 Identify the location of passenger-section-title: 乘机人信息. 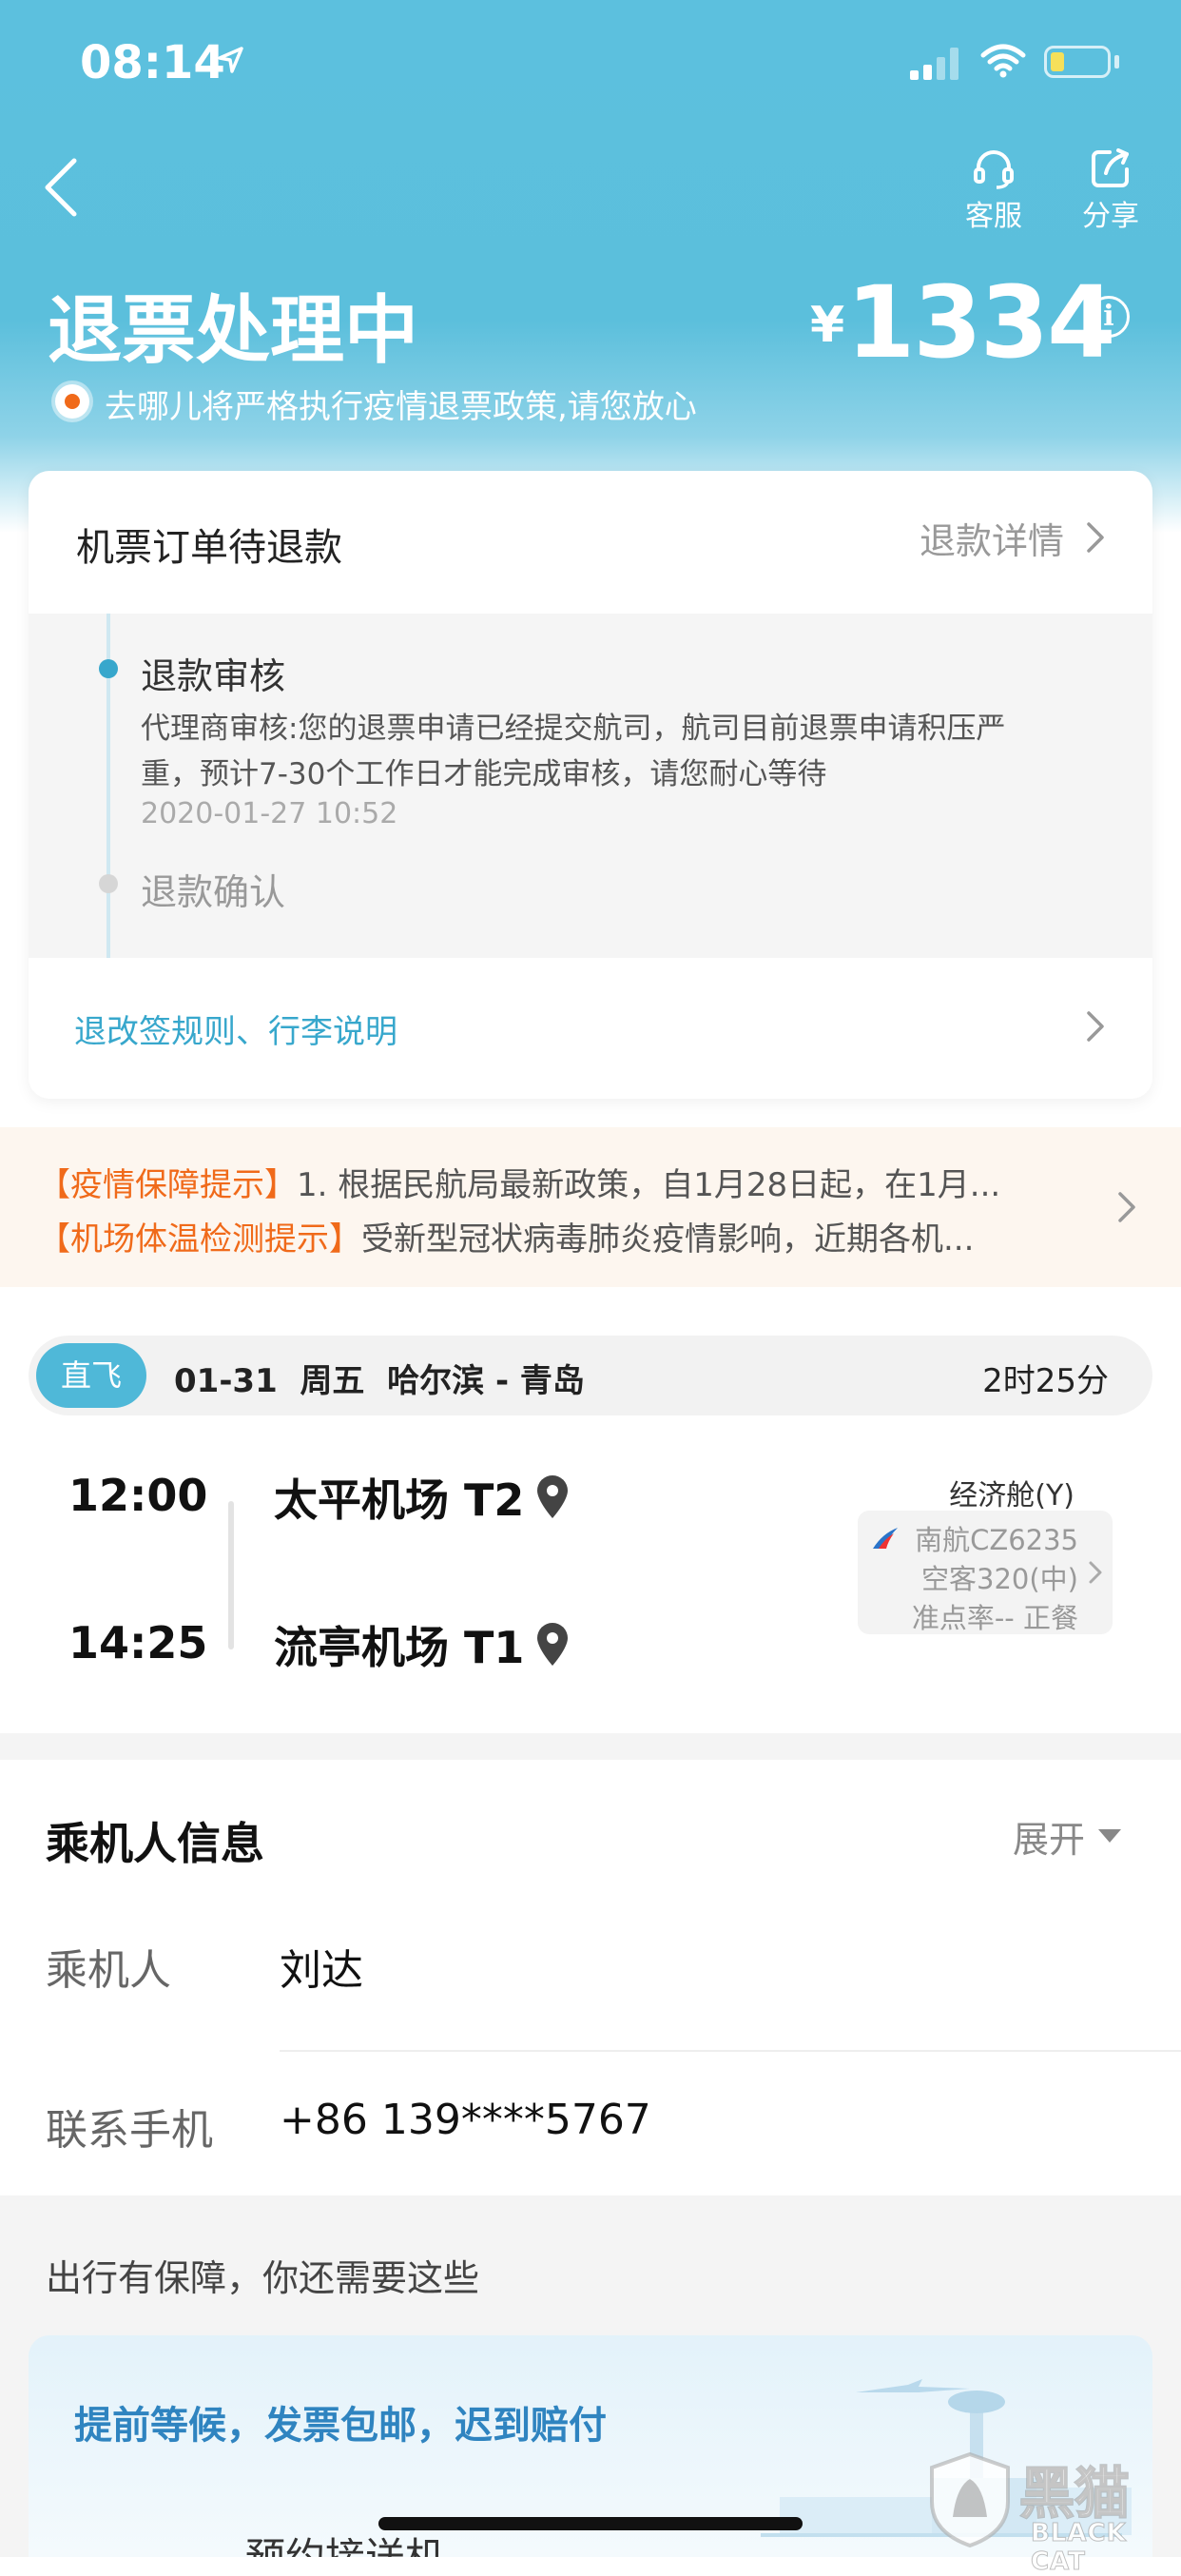
(155, 1844).